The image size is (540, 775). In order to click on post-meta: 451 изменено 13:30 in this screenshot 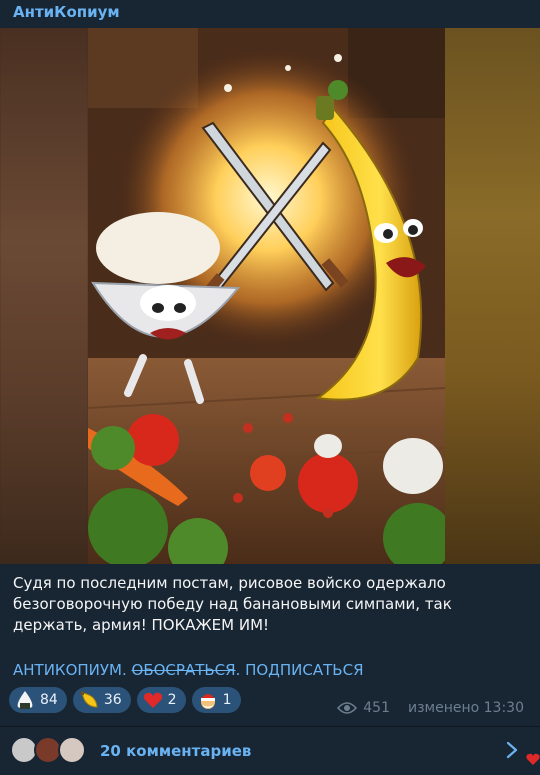, I will do `click(430, 708)`.